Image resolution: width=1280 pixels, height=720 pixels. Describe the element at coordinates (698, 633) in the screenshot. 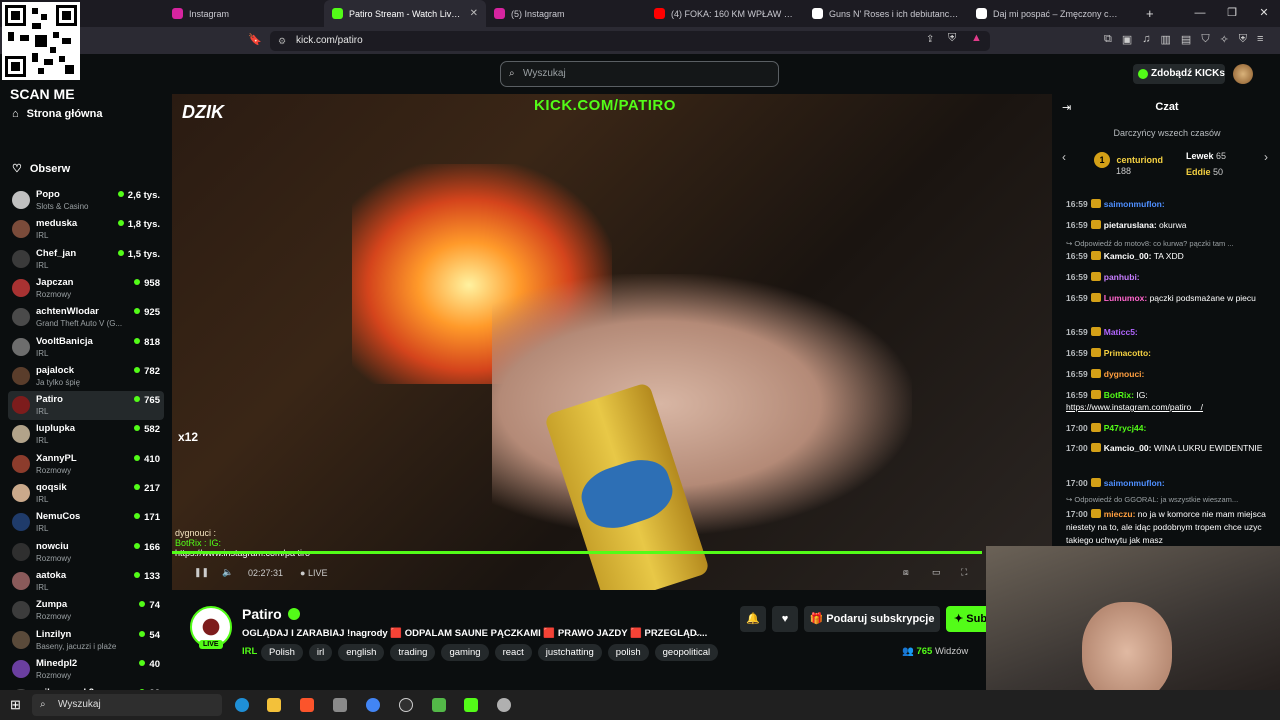

I see `chevron-down-icon: ⌄` at that location.